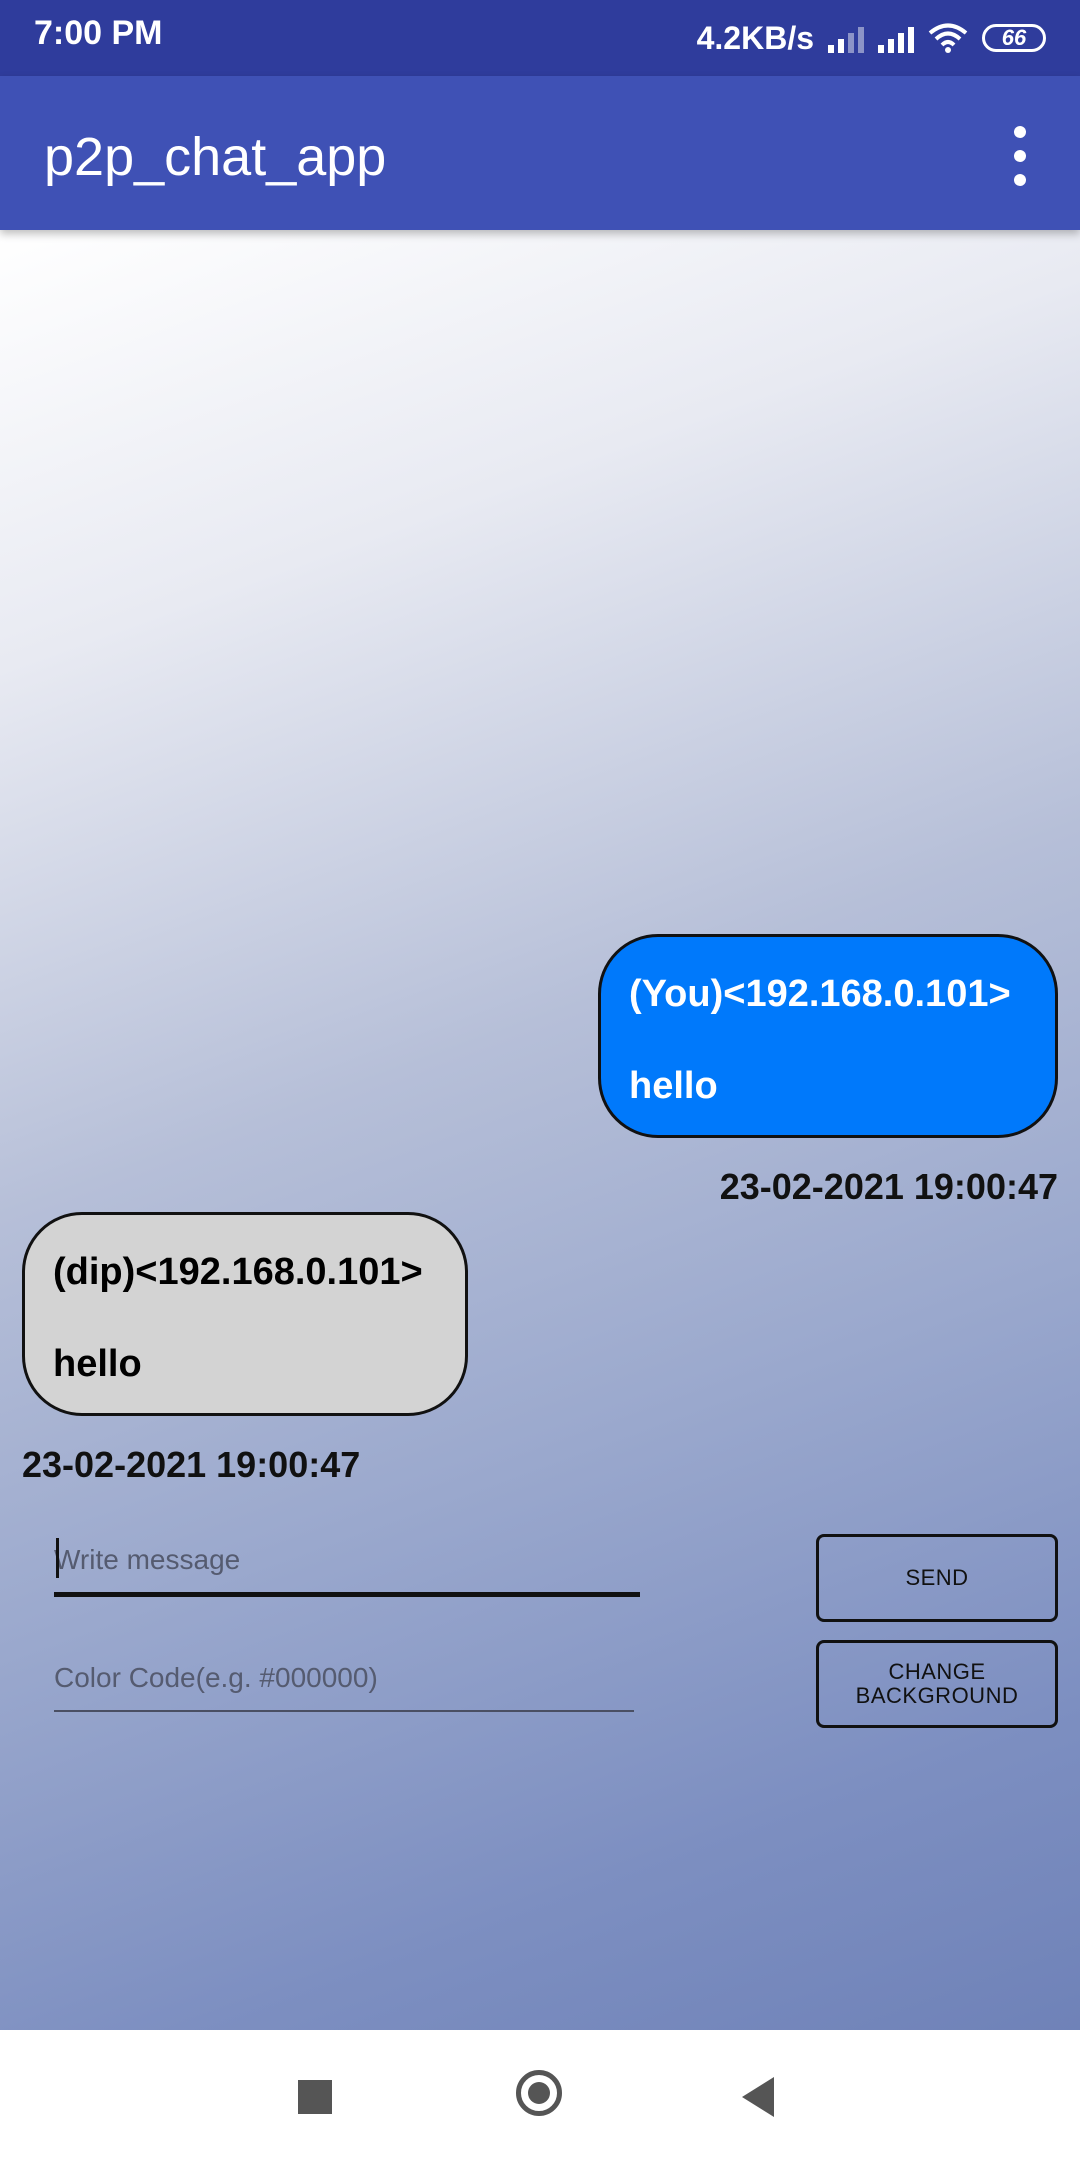 The height and width of the screenshot is (2160, 1080). I want to click on app-title: p2p_chat_app, so click(215, 157).